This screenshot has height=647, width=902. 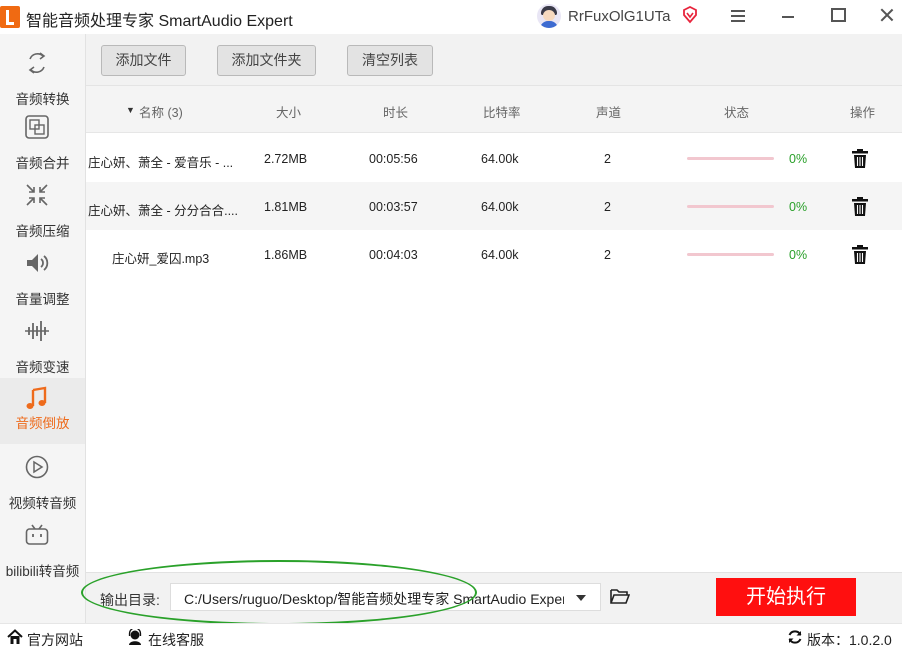 I want to click on vip-diamond-icon, so click(x=690, y=15).